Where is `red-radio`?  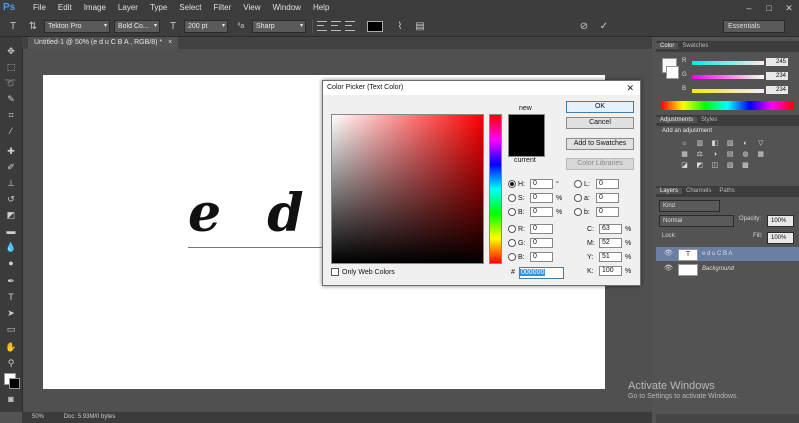
red-radio is located at coordinates (512, 229).